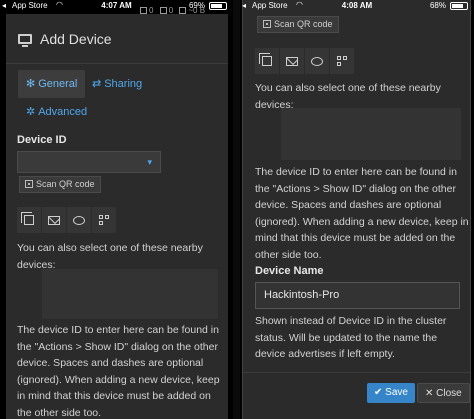 This screenshot has height=419, width=474. What do you see at coordinates (123, 84) in the screenshot?
I see `tab-sharing-label: Sharing` at bounding box center [123, 84].